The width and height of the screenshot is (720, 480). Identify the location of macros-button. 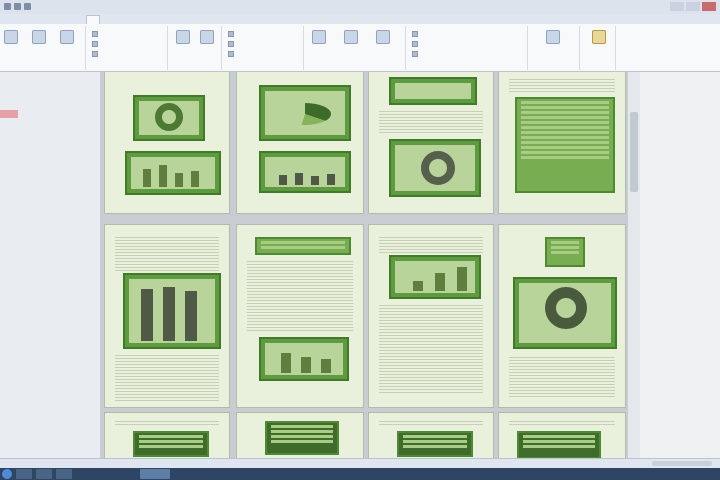
(599, 37).